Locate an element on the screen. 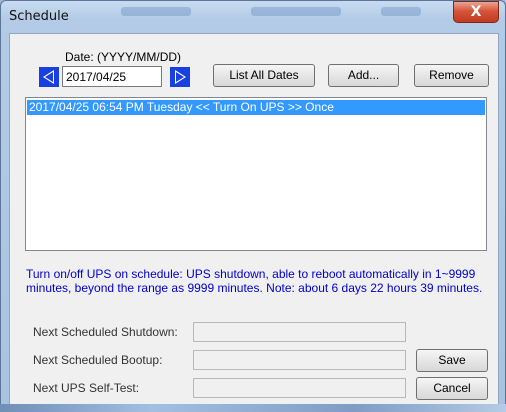  right-arrow-icon is located at coordinates (180, 77).